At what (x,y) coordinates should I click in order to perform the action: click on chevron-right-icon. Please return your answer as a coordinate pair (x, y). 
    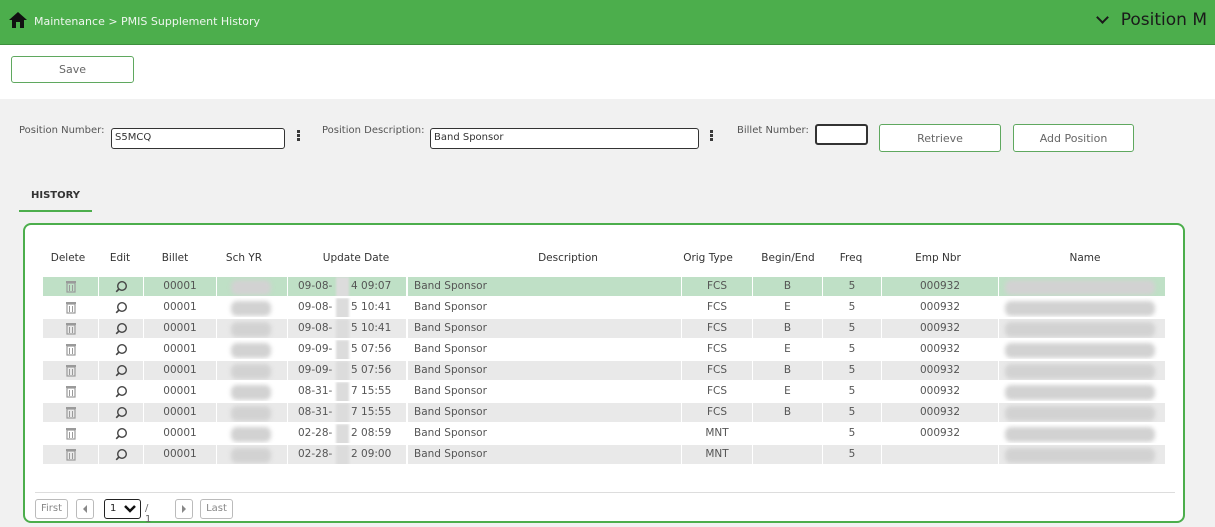
    Looking at the image, I should click on (184, 509).